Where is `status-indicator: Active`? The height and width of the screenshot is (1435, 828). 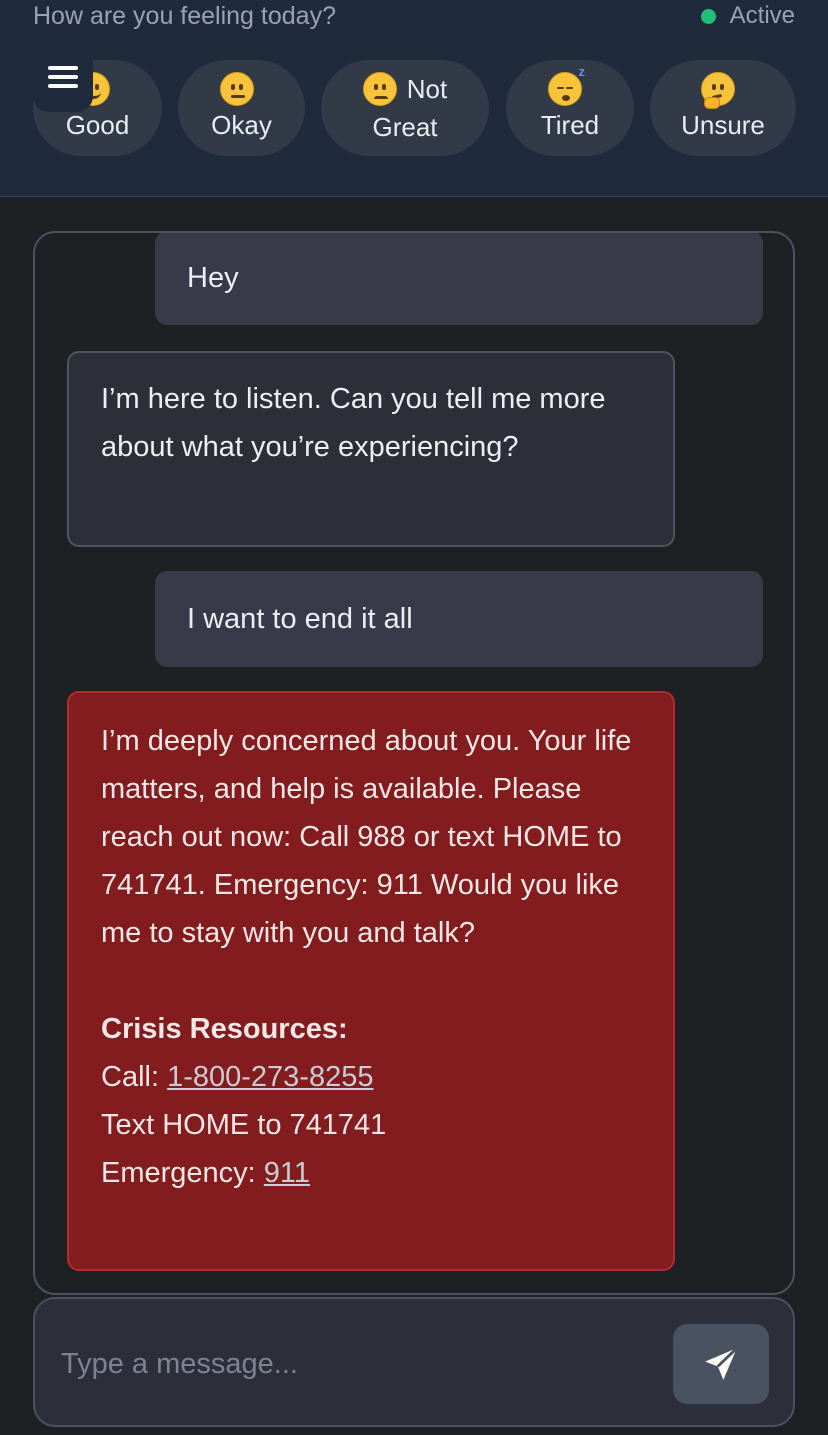 status-indicator: Active is located at coordinates (747, 16).